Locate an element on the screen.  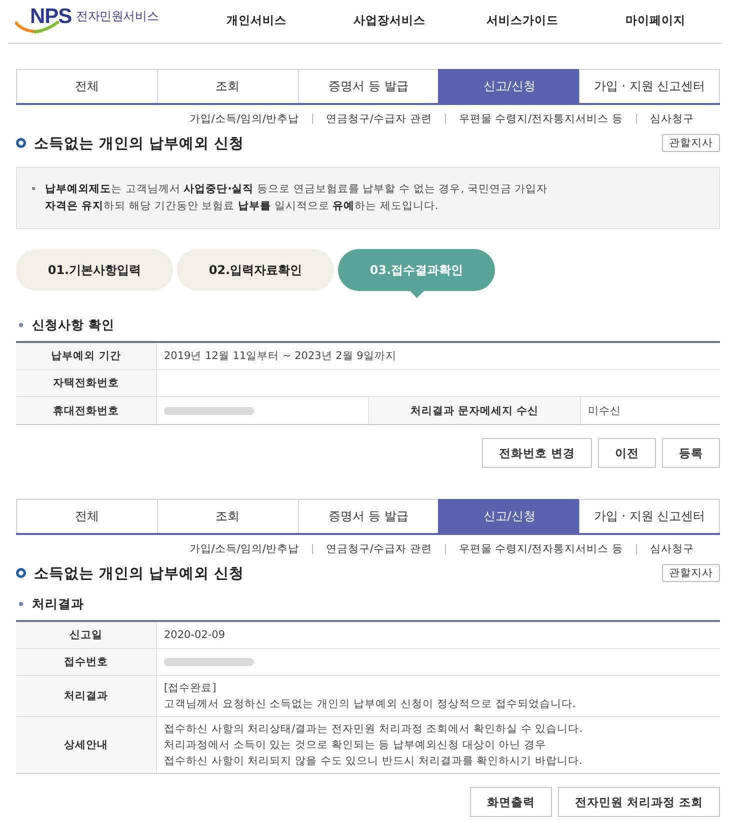
row-label: 납부예외 기간 is located at coordinates (86, 356).